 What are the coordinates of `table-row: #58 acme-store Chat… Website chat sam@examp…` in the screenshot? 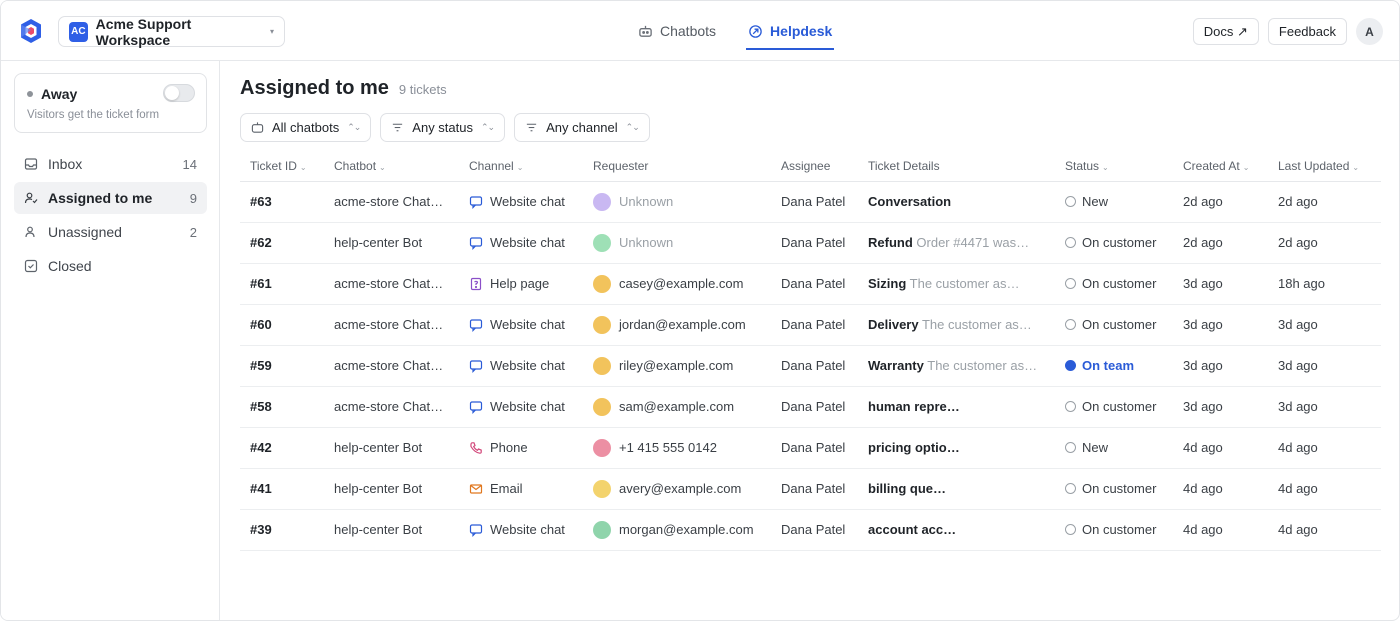 It's located at (810, 407).